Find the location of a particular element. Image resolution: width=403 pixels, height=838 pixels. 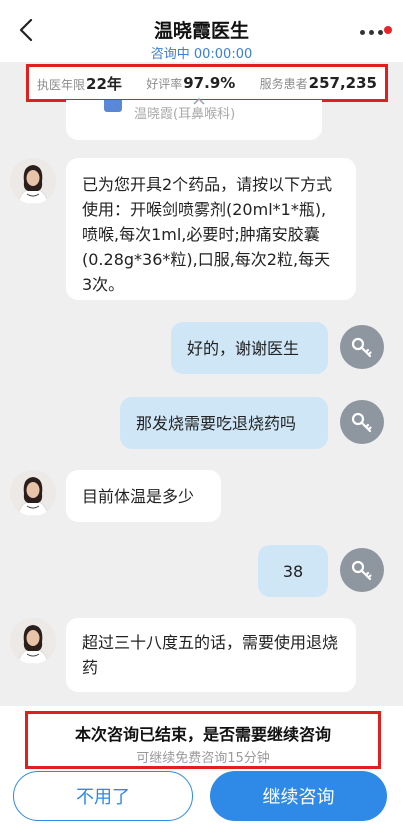

chevron-up-icon is located at coordinates (199, 101).